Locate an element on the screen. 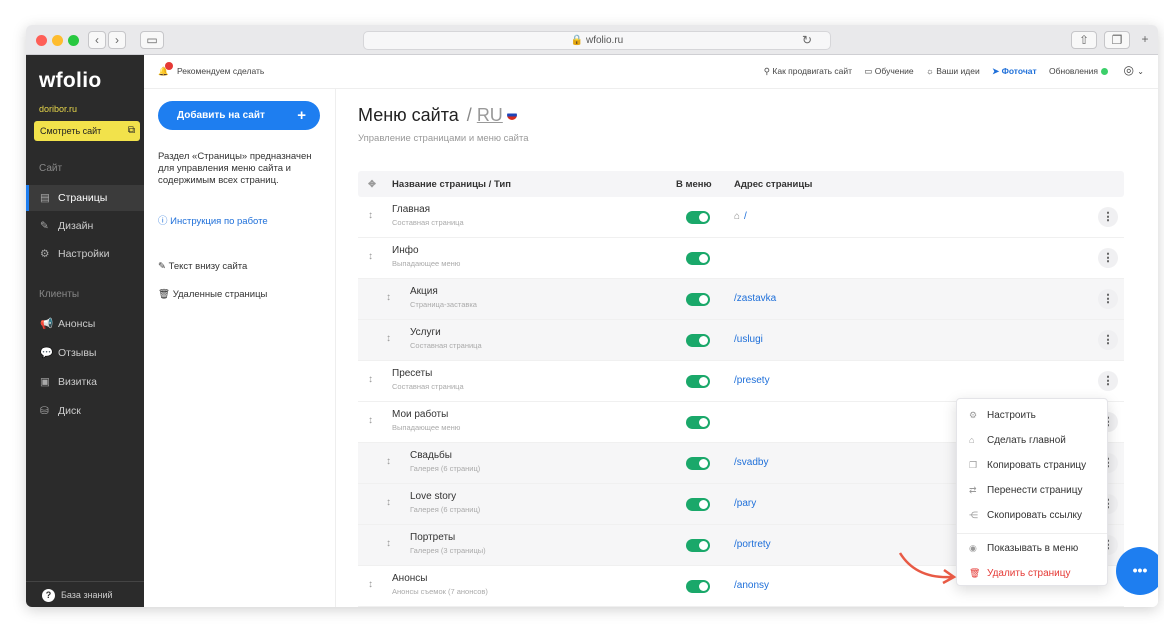  footer-text-link: ✎ Текст внизу сайта is located at coordinates (202, 266).